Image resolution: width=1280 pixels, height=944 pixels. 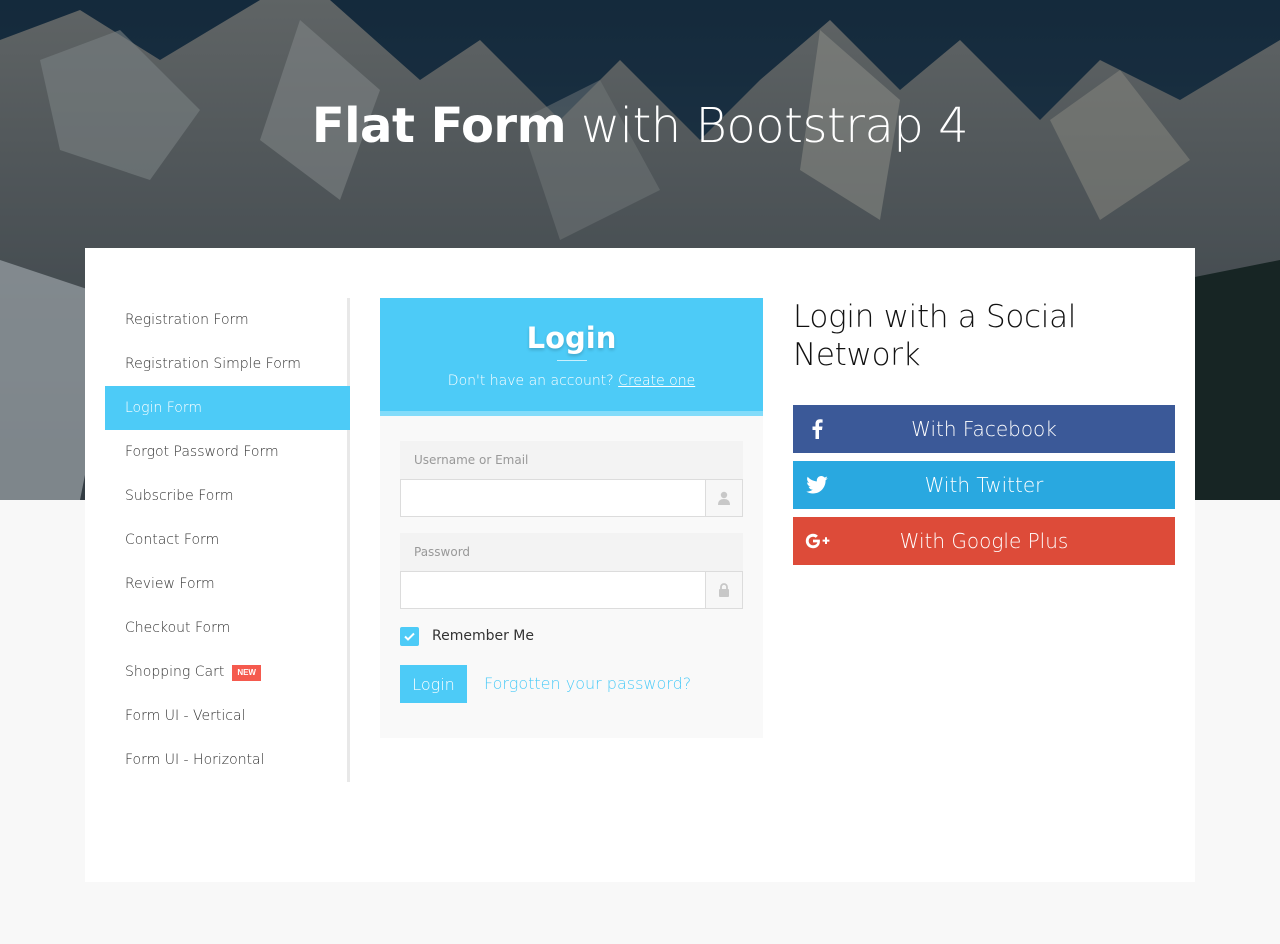 I want to click on username-input, so click(x=553, y=498).